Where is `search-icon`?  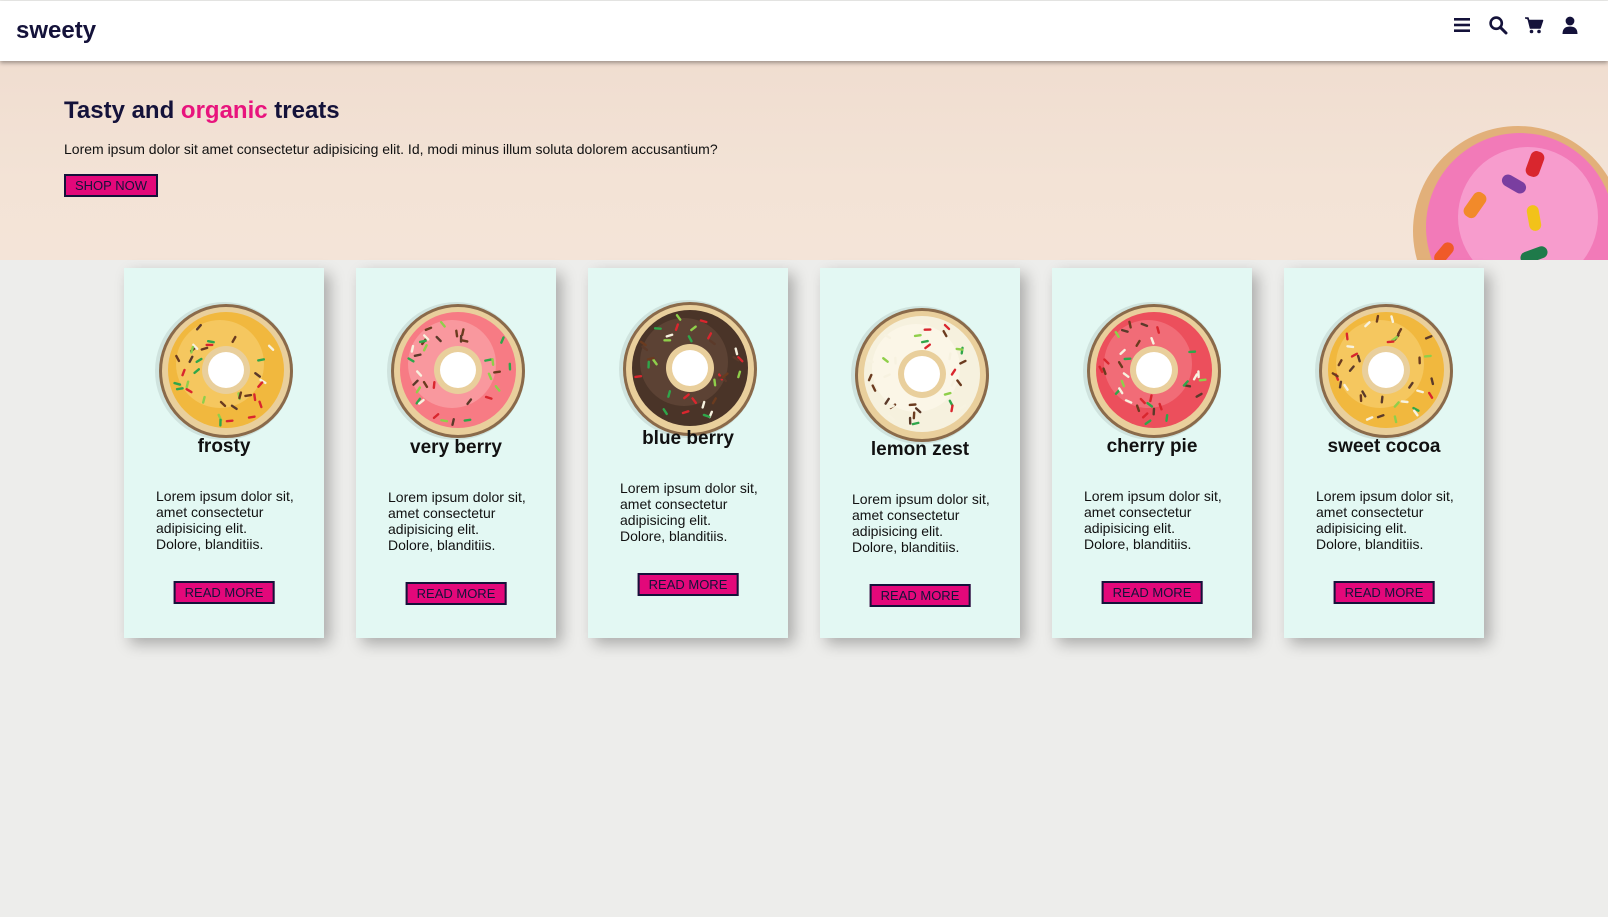 search-icon is located at coordinates (1498, 25).